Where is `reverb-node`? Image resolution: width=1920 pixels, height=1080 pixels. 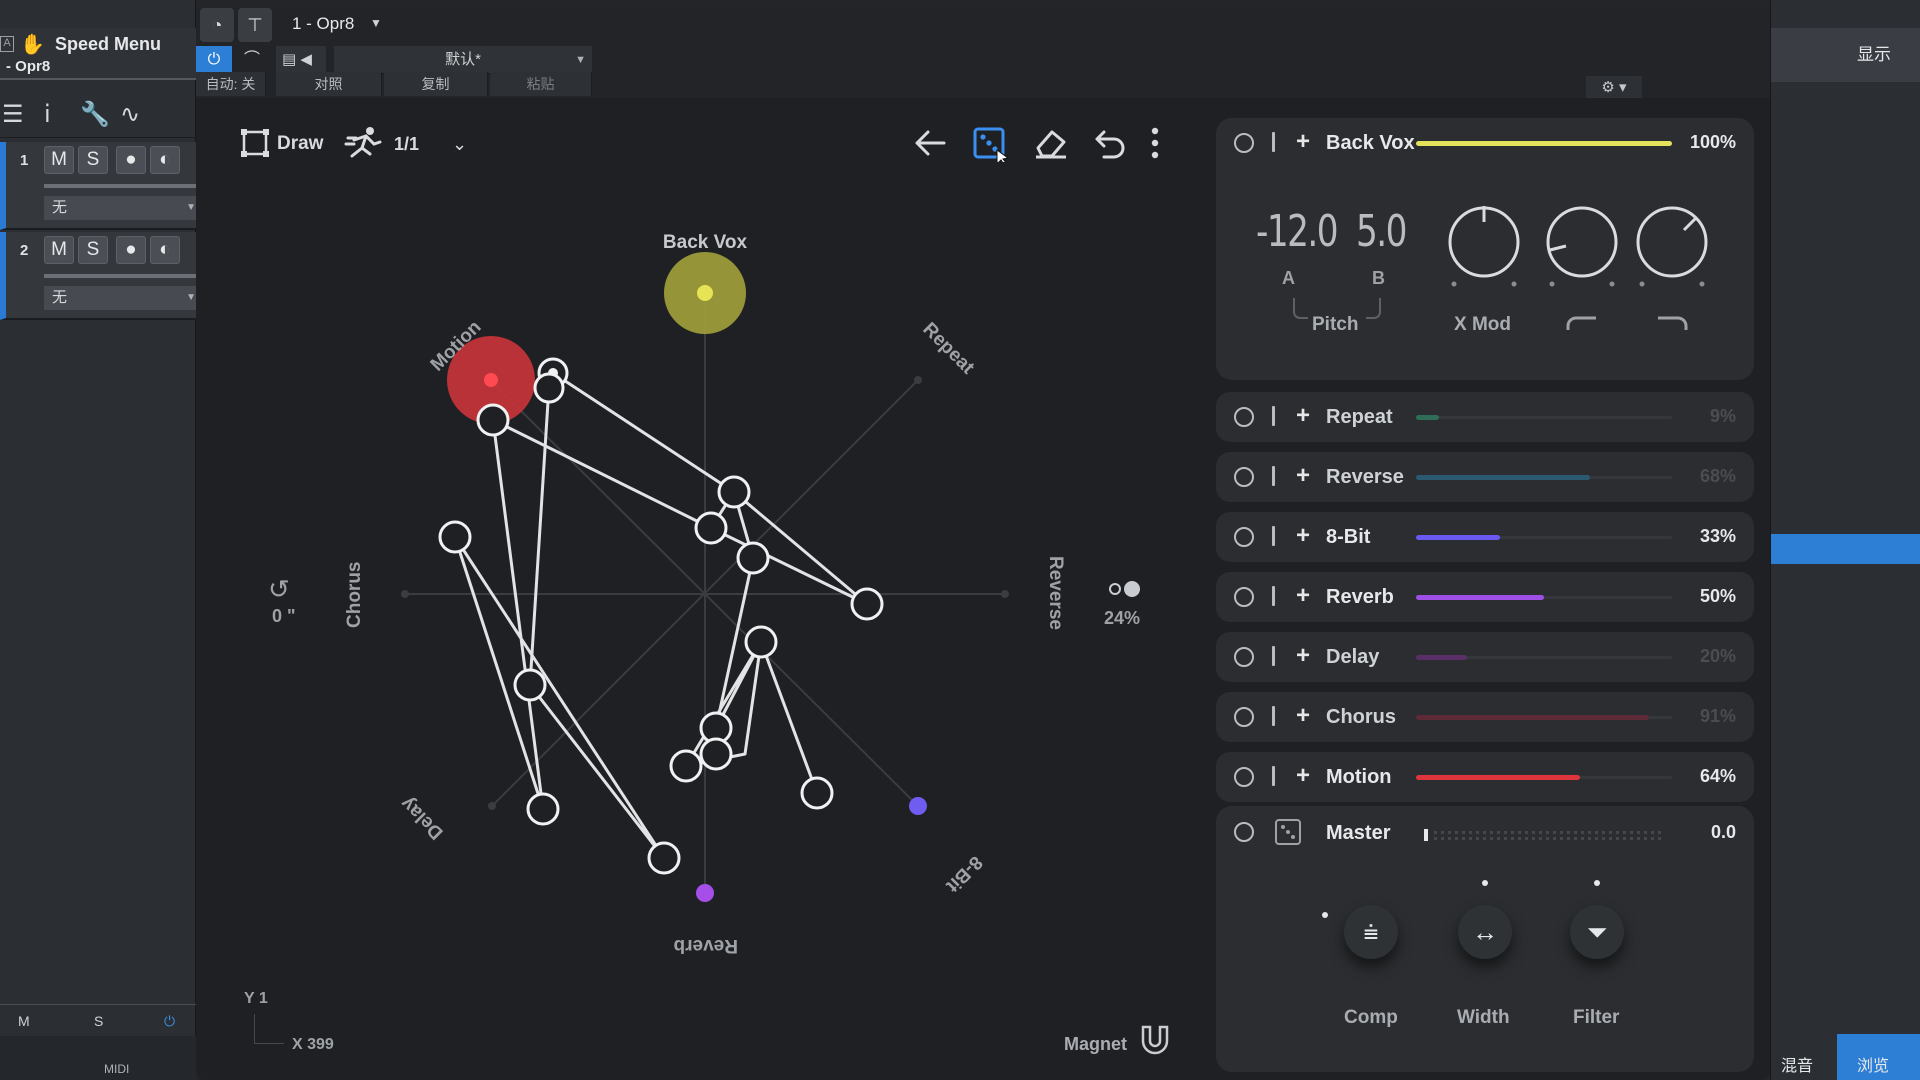 reverb-node is located at coordinates (705, 893).